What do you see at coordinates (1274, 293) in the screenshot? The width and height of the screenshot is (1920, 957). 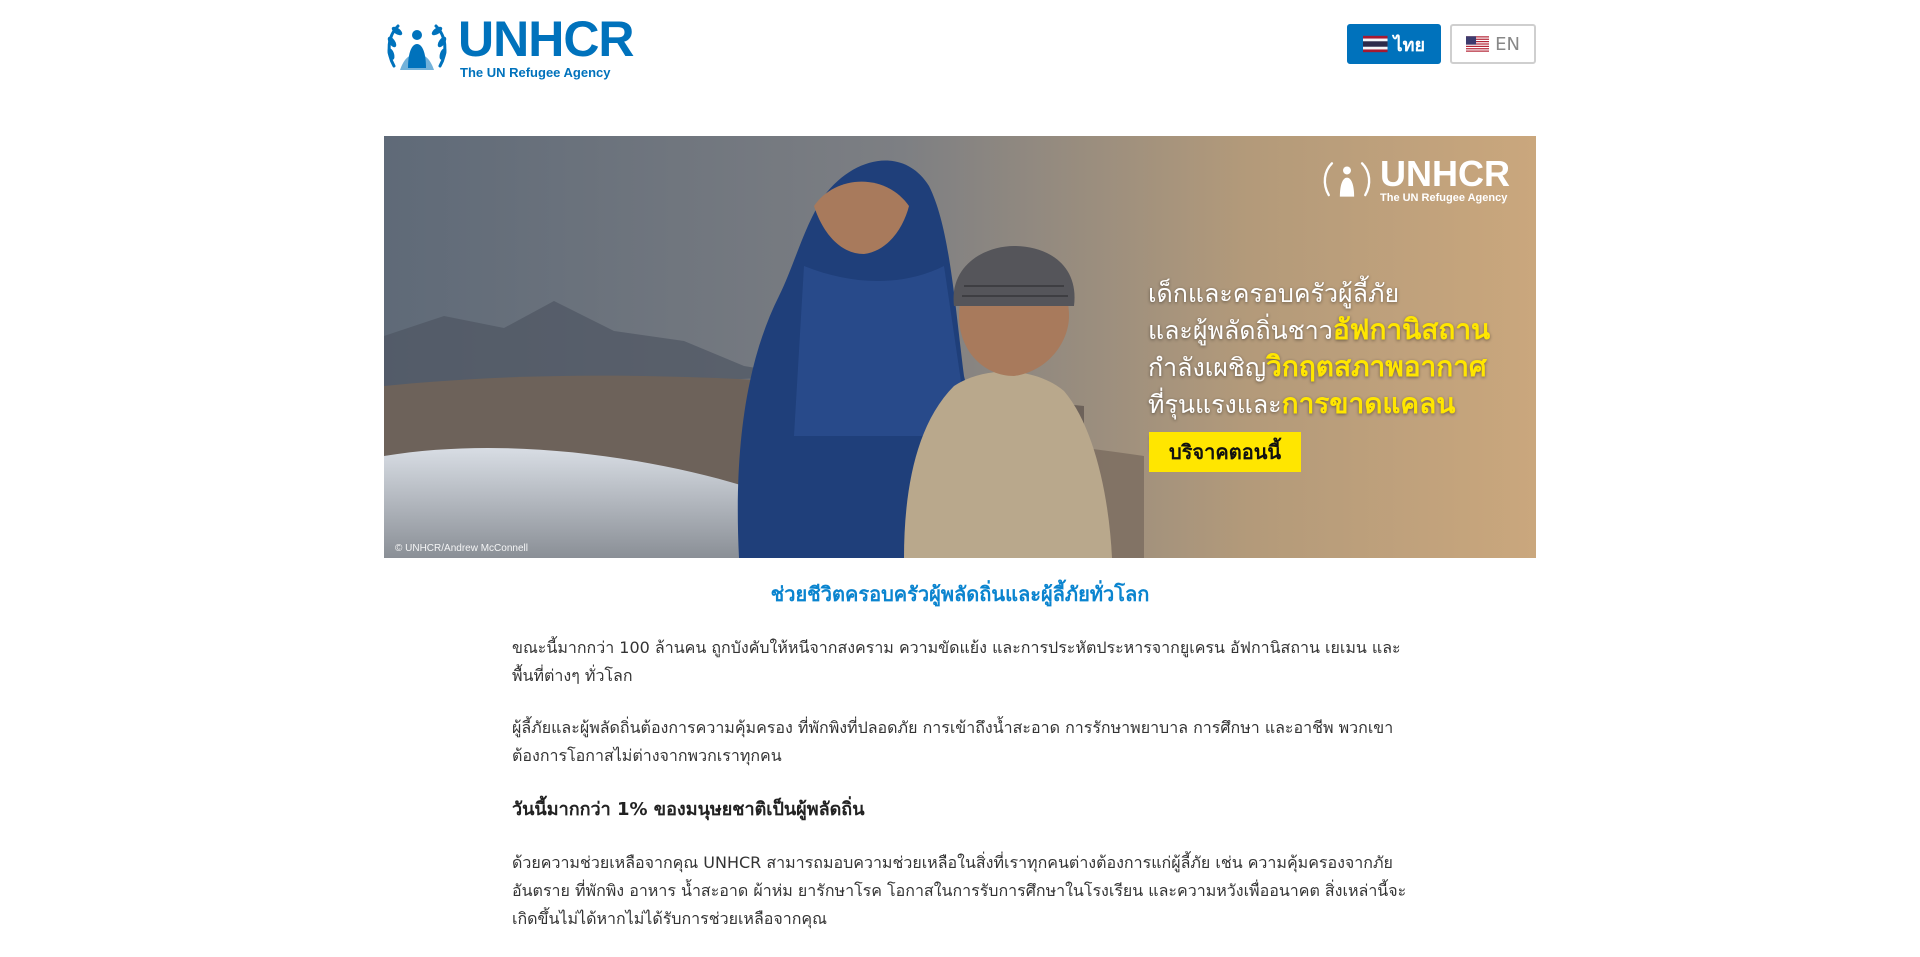 I see `banner-line-1: เด็กและครอบครัวผู้ลี้ภัย` at bounding box center [1274, 293].